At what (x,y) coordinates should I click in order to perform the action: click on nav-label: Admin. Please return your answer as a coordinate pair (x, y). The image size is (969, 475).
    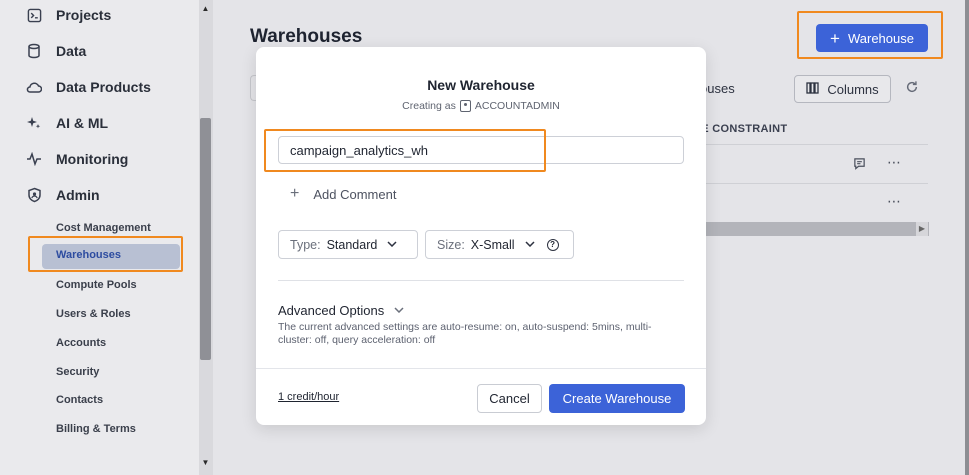
    Looking at the image, I should click on (78, 195).